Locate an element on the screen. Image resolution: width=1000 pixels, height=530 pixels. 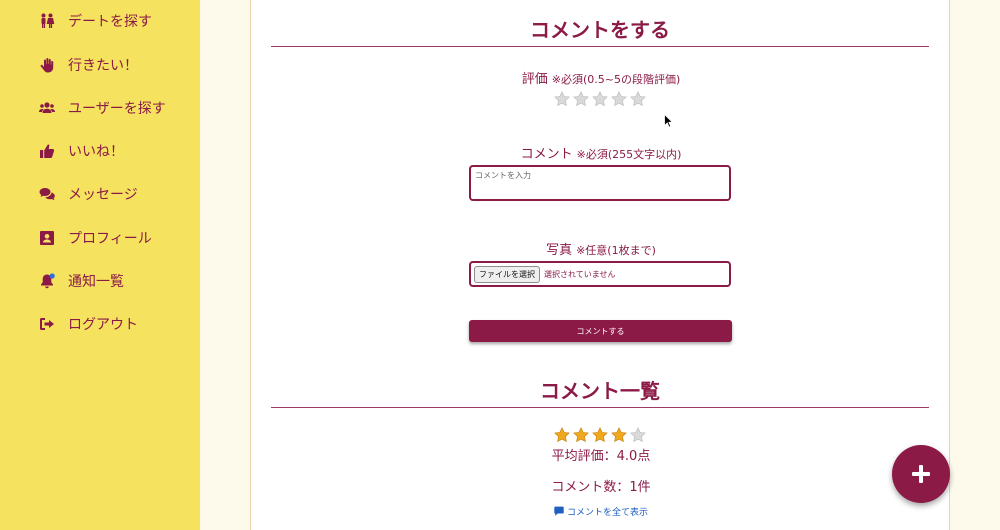
sidebar-item-profile: プロフィール is located at coordinates (95, 238).